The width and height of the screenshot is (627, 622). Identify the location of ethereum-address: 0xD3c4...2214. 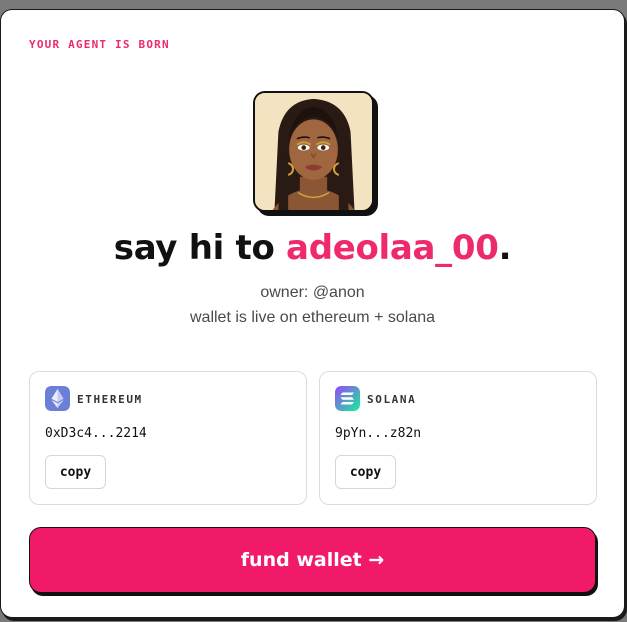
(96, 433).